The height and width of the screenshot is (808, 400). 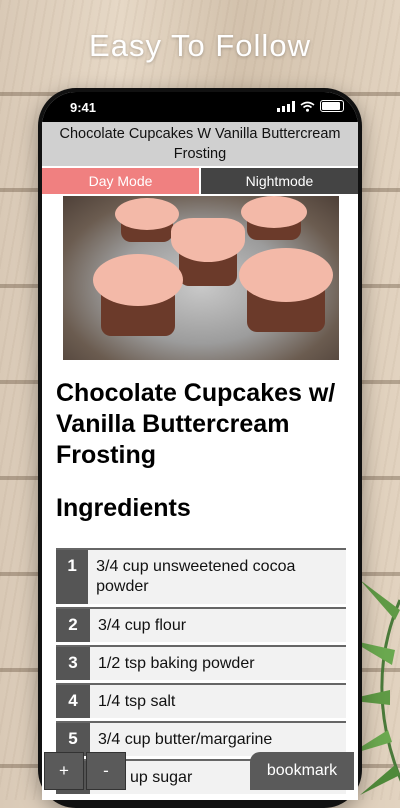 What do you see at coordinates (83, 107) in the screenshot?
I see `status-time: 9:41` at bounding box center [83, 107].